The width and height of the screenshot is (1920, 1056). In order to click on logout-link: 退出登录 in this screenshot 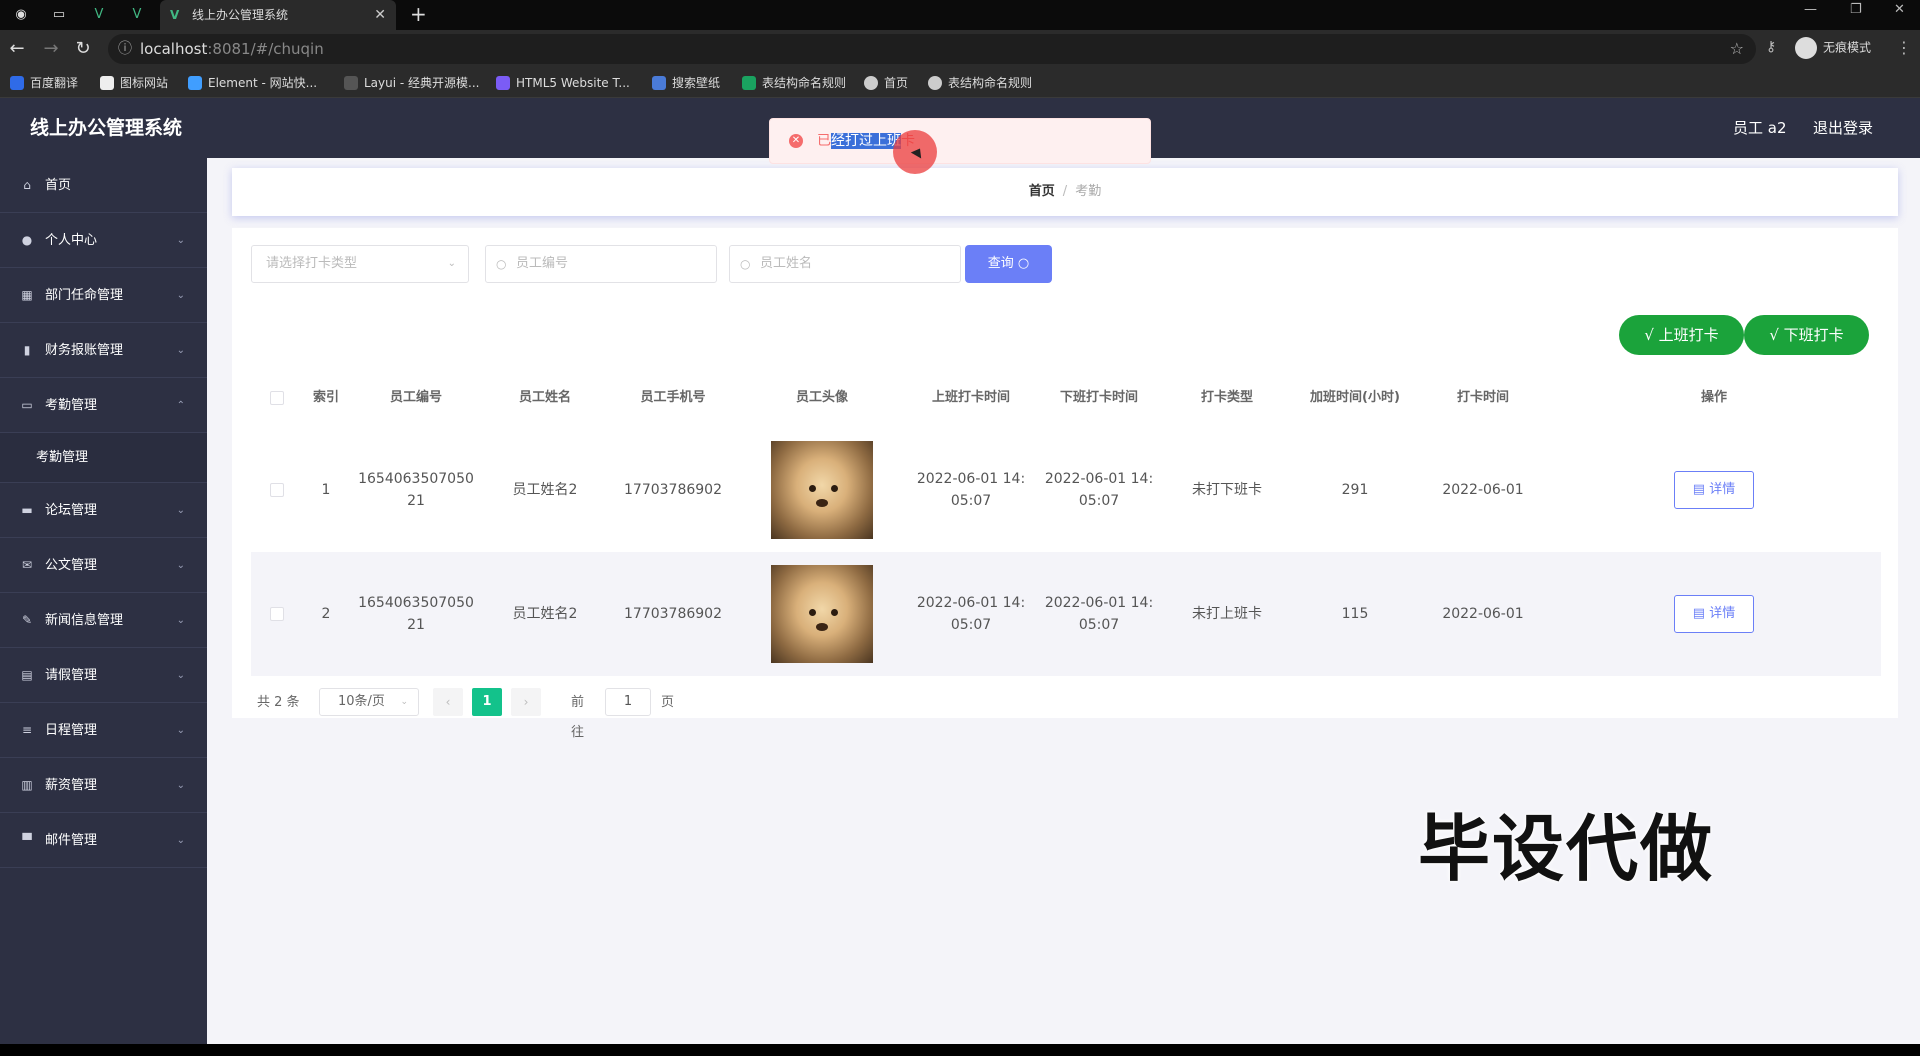, I will do `click(1843, 128)`.